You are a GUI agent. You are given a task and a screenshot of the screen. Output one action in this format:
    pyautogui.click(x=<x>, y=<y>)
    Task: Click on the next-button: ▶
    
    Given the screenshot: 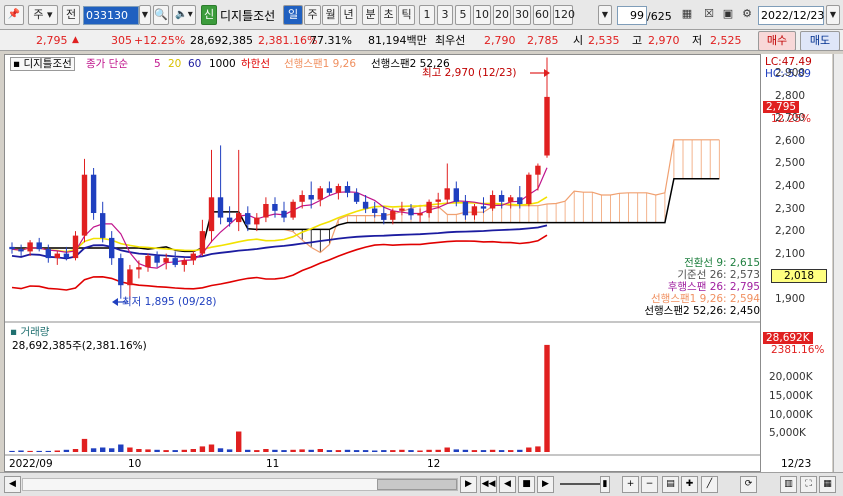 What is the action you would take?
    pyautogui.click(x=545, y=484)
    